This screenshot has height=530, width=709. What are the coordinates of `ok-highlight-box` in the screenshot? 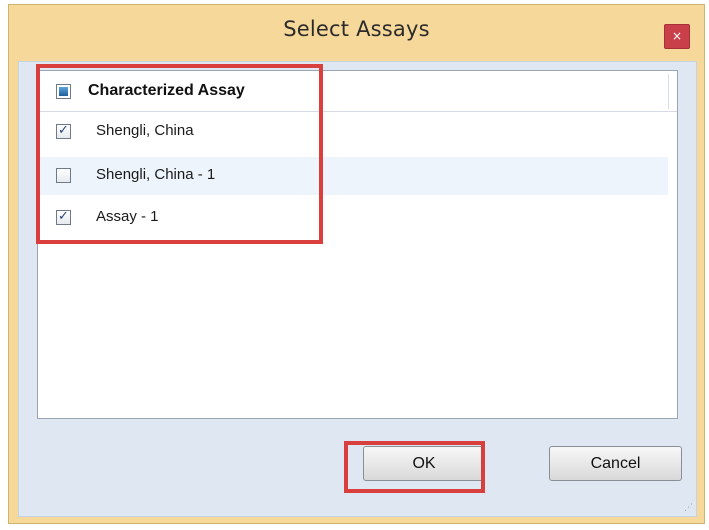 It's located at (414, 467).